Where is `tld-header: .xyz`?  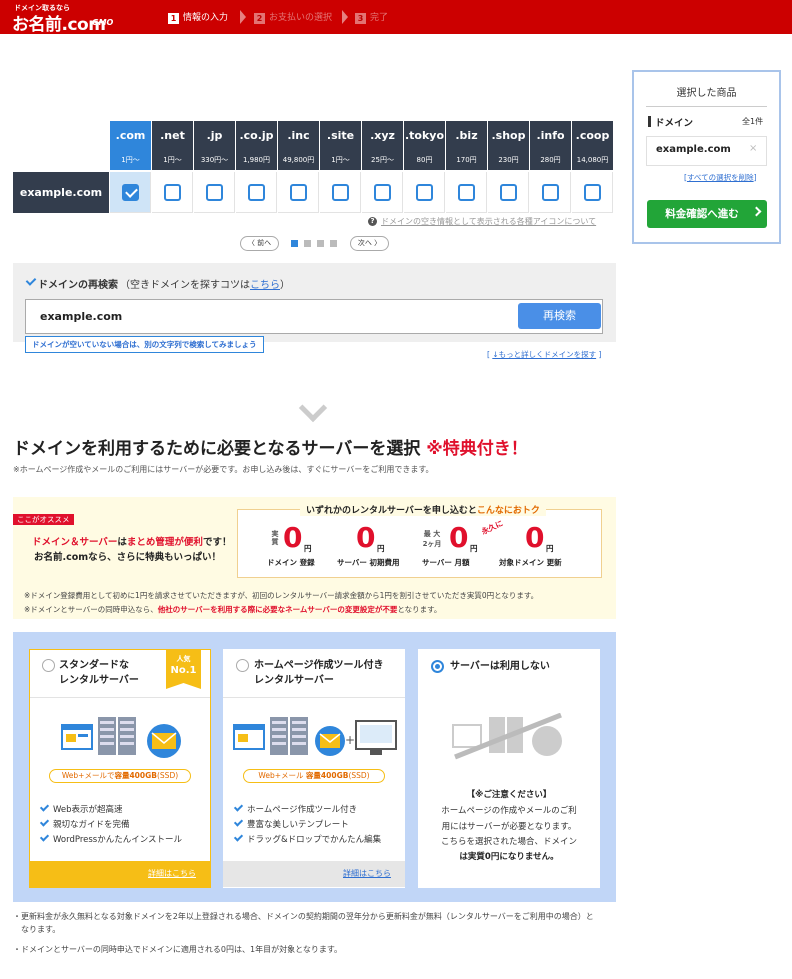
tld-header: .xyz is located at coordinates (382, 136).